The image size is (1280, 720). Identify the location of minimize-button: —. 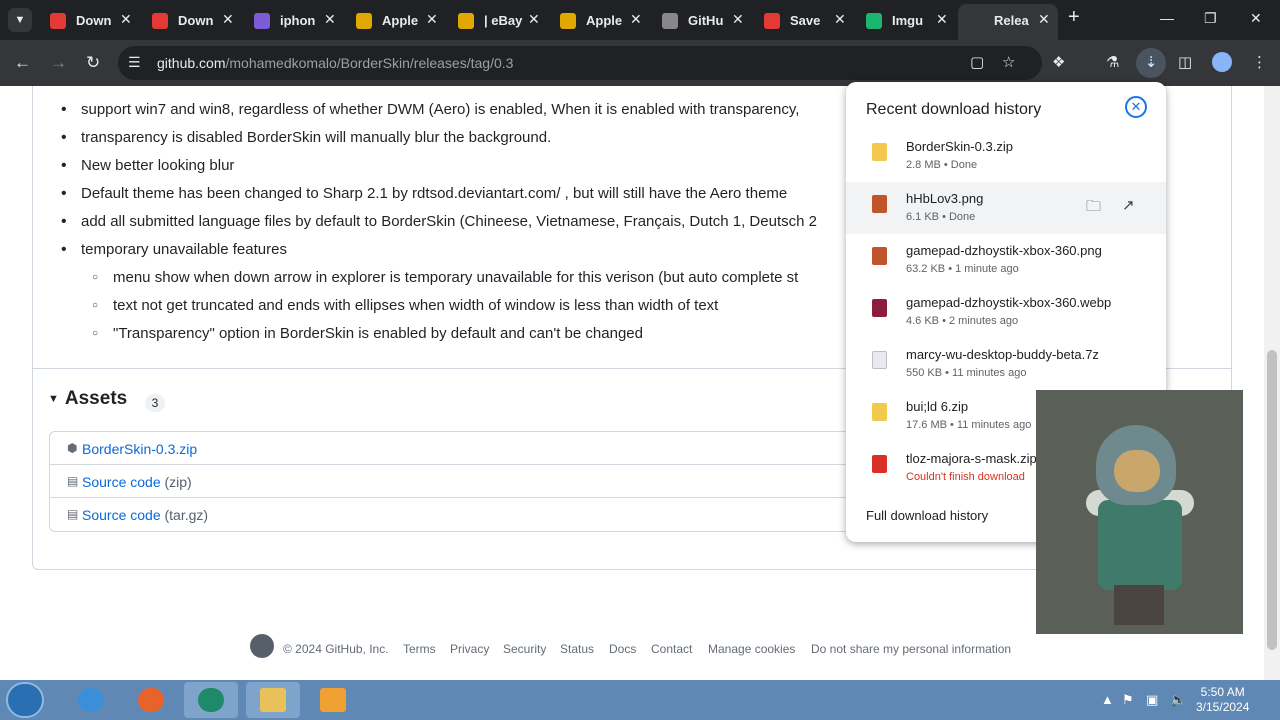
(1167, 18).